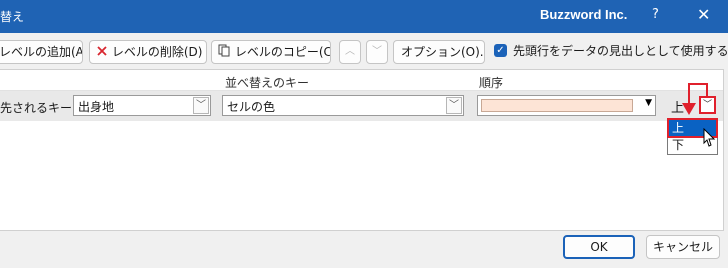 The height and width of the screenshot is (268, 728). What do you see at coordinates (267, 83) in the screenshot?
I see `sort-key-header: 並べ替えのキー` at bounding box center [267, 83].